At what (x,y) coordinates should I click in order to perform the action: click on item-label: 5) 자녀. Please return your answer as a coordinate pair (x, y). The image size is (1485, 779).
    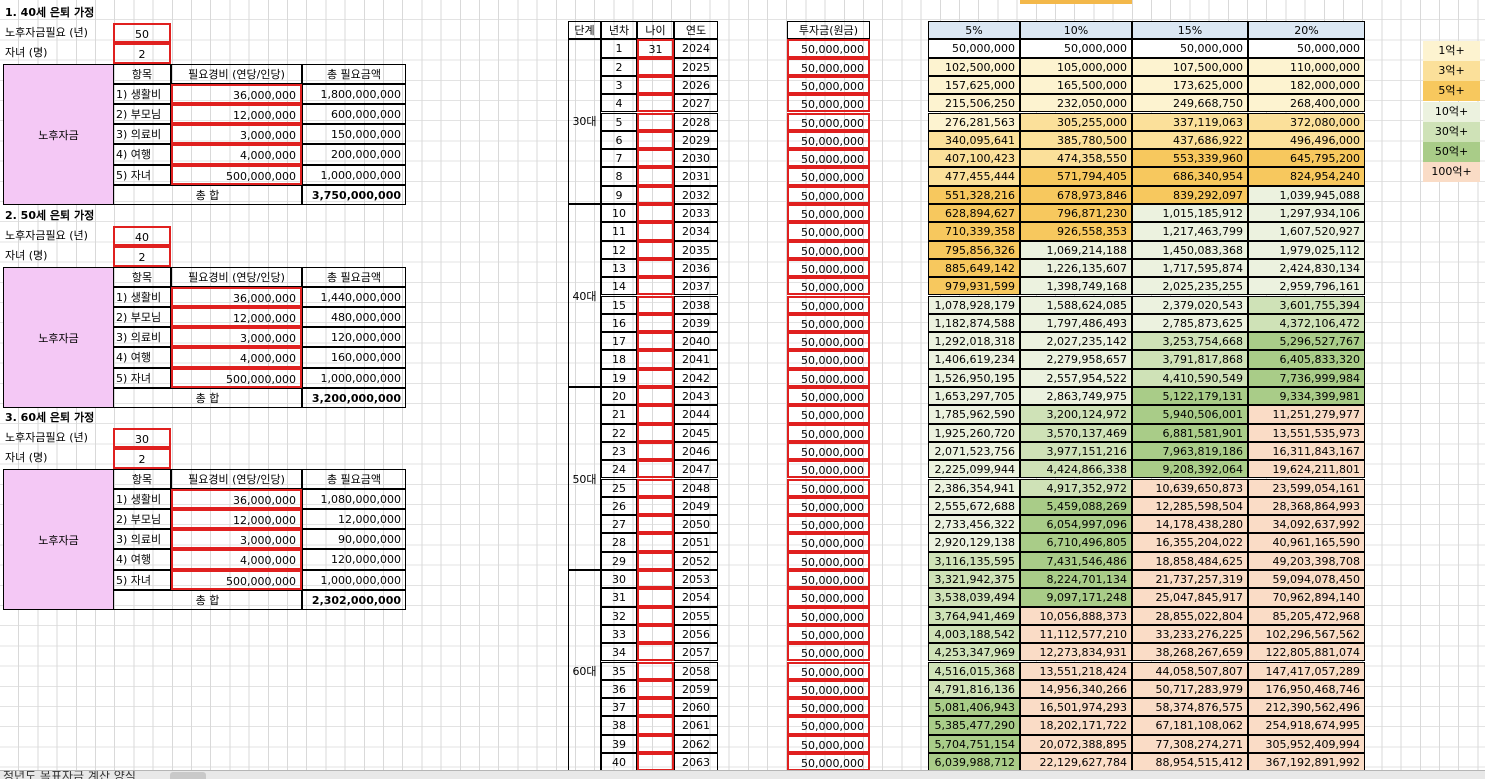
    Looking at the image, I should click on (142, 377).